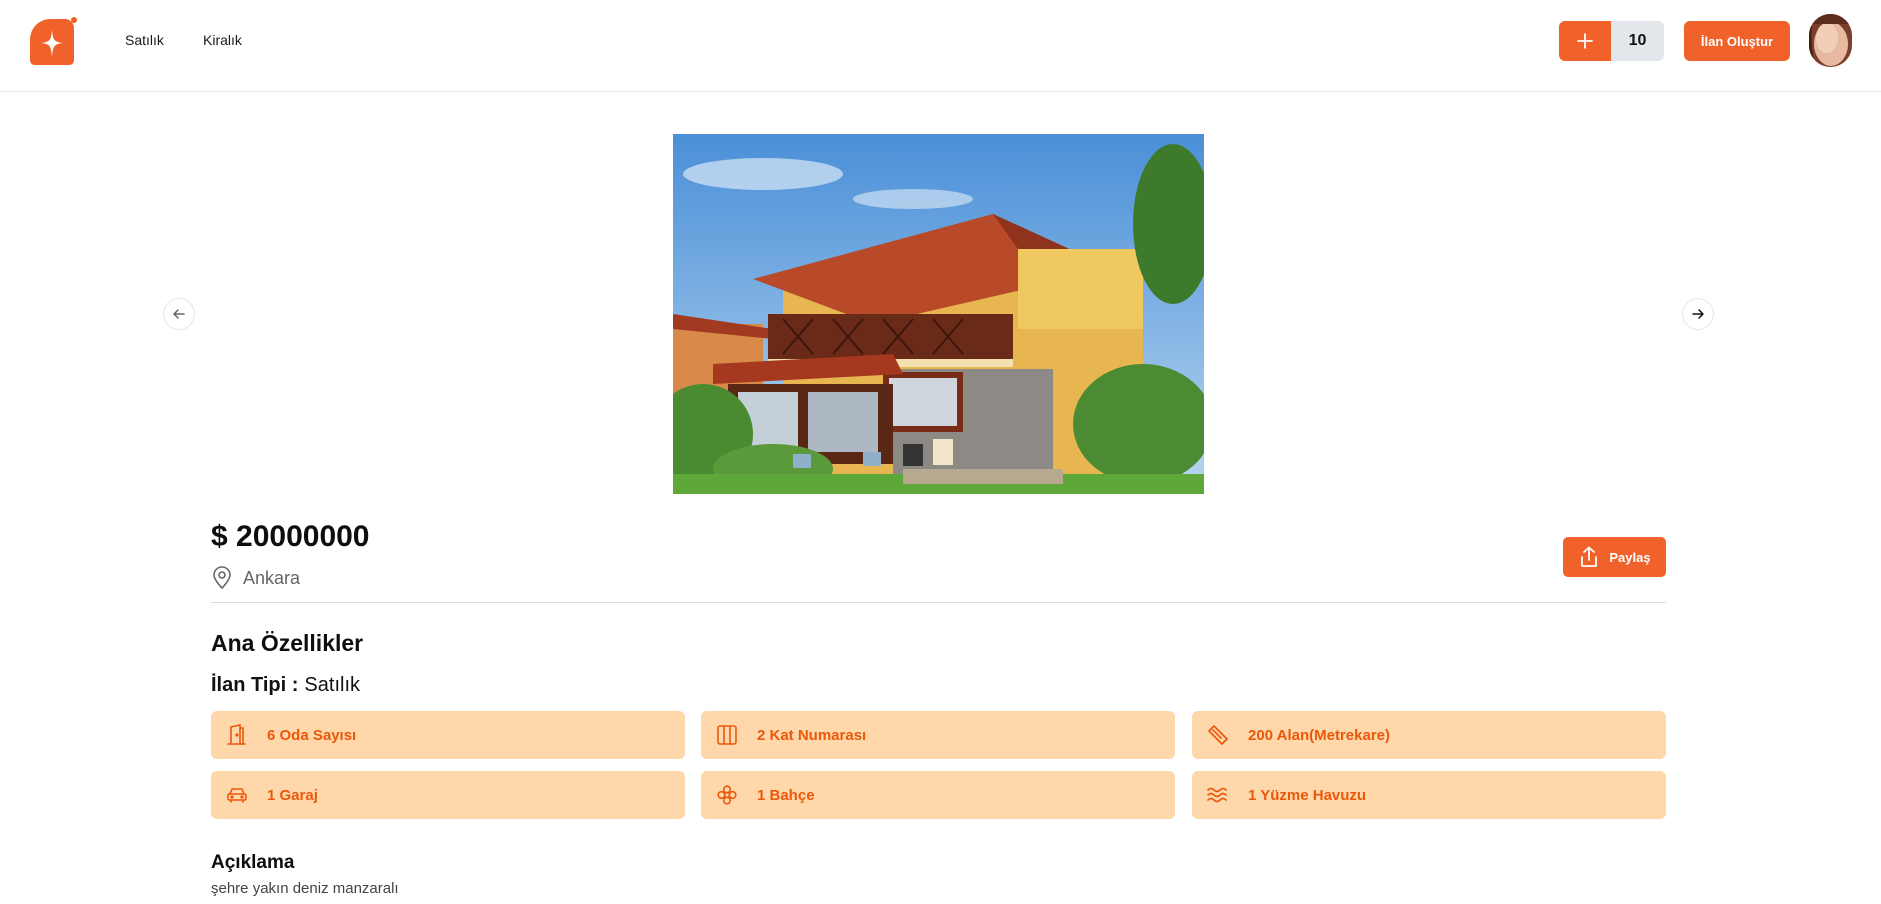 The width and height of the screenshot is (1881, 904). I want to click on description-title: Açıklama, so click(253, 862).